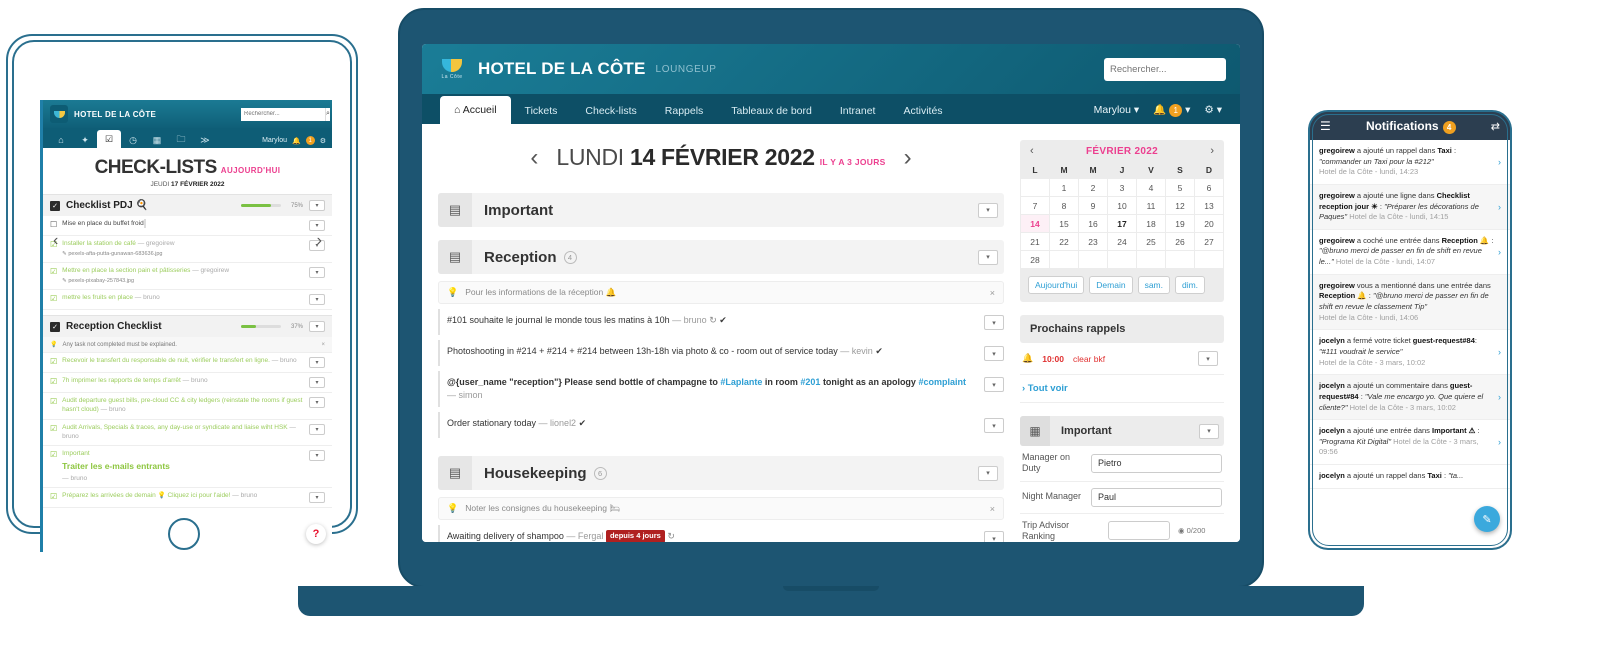 Image resolution: width=1600 pixels, height=664 pixels. I want to click on help-button: ?, so click(316, 534).